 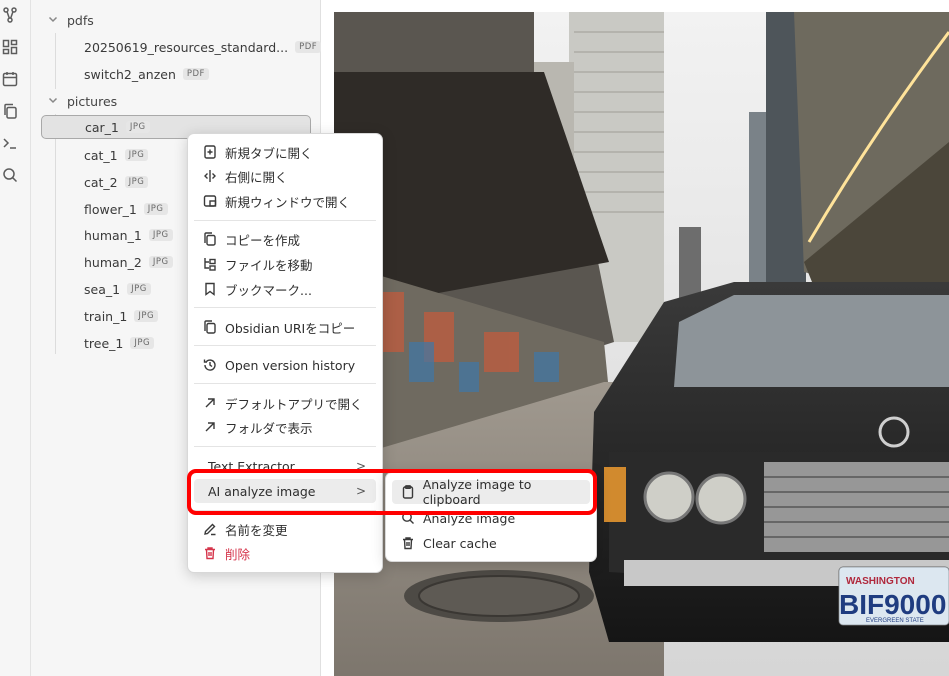 I want to click on bookmark-icon, so click(x=210, y=289).